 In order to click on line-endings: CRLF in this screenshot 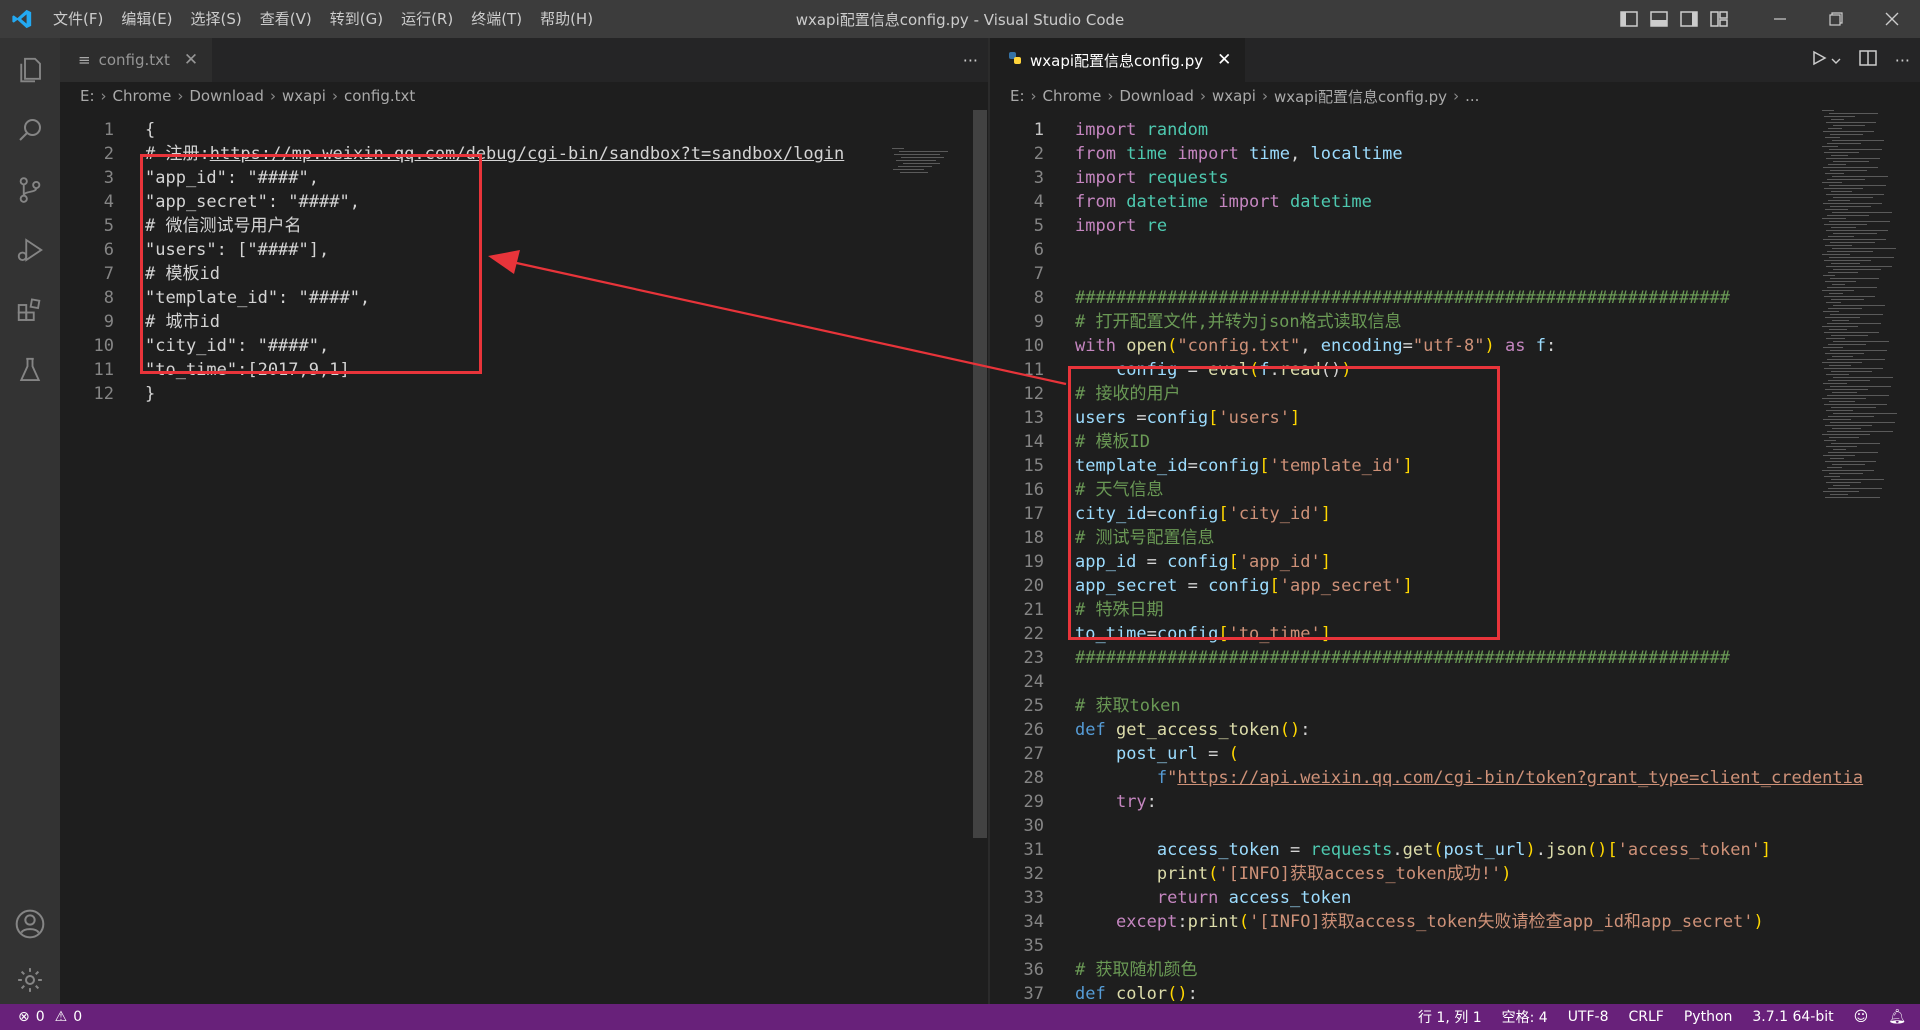, I will do `click(1646, 1017)`.